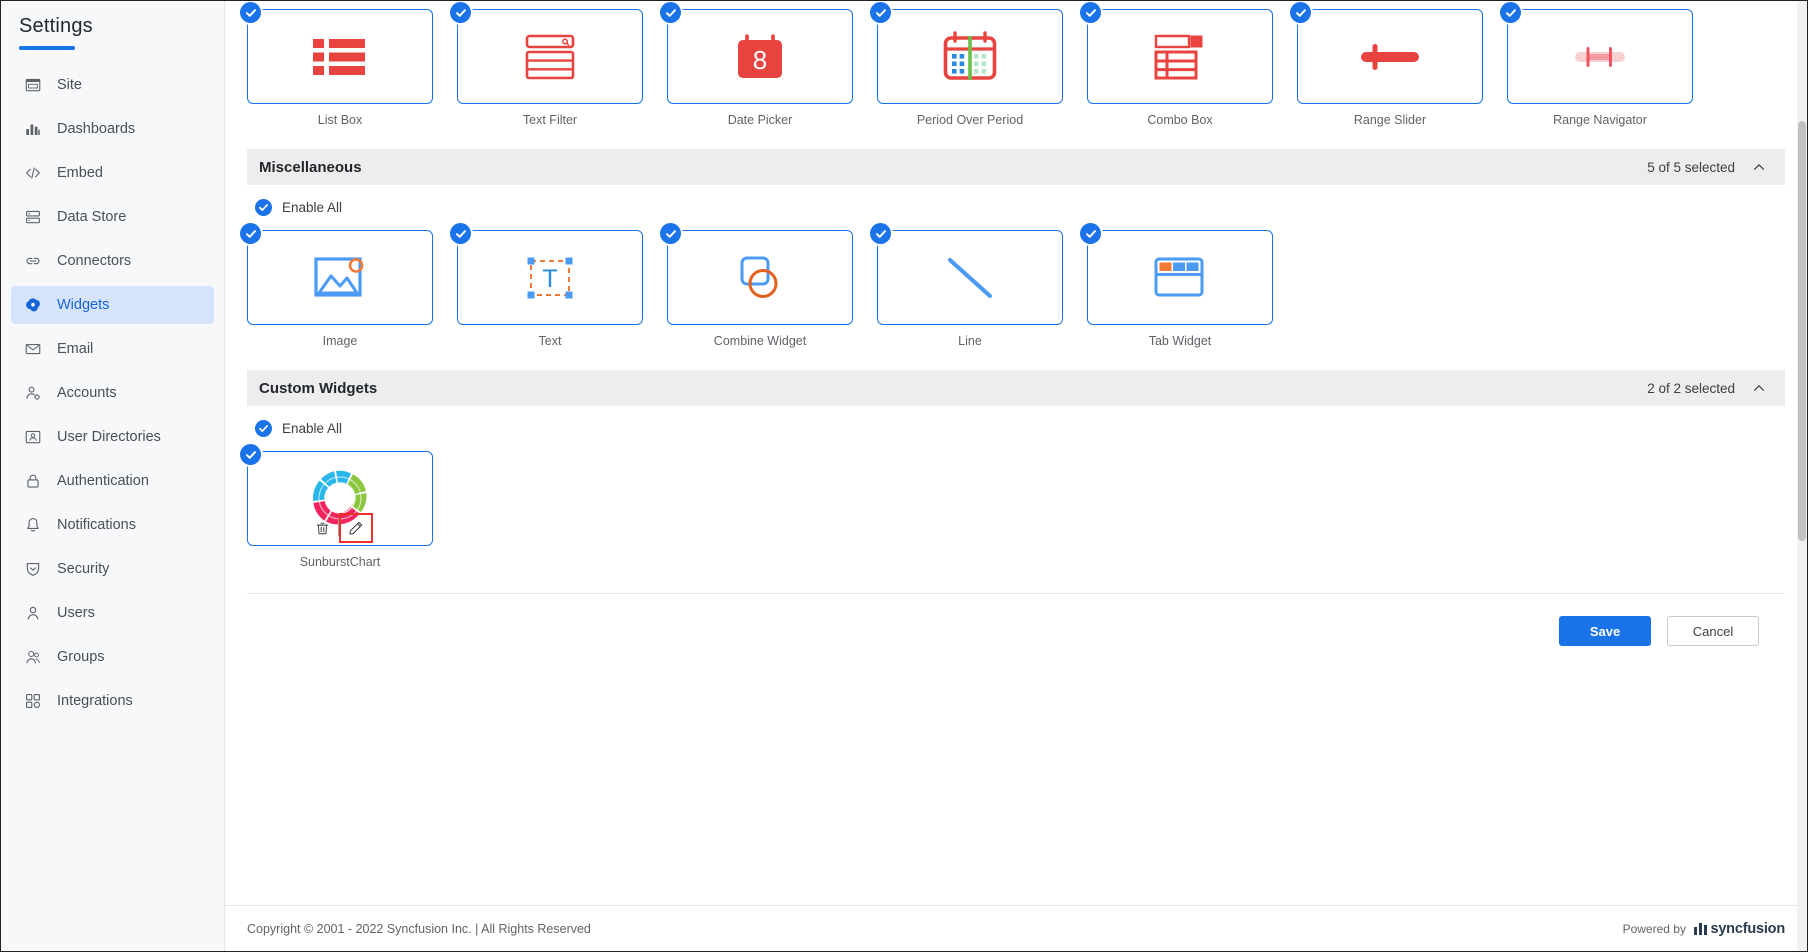  Describe the element at coordinates (33, 85) in the screenshot. I see `site-icon` at that location.